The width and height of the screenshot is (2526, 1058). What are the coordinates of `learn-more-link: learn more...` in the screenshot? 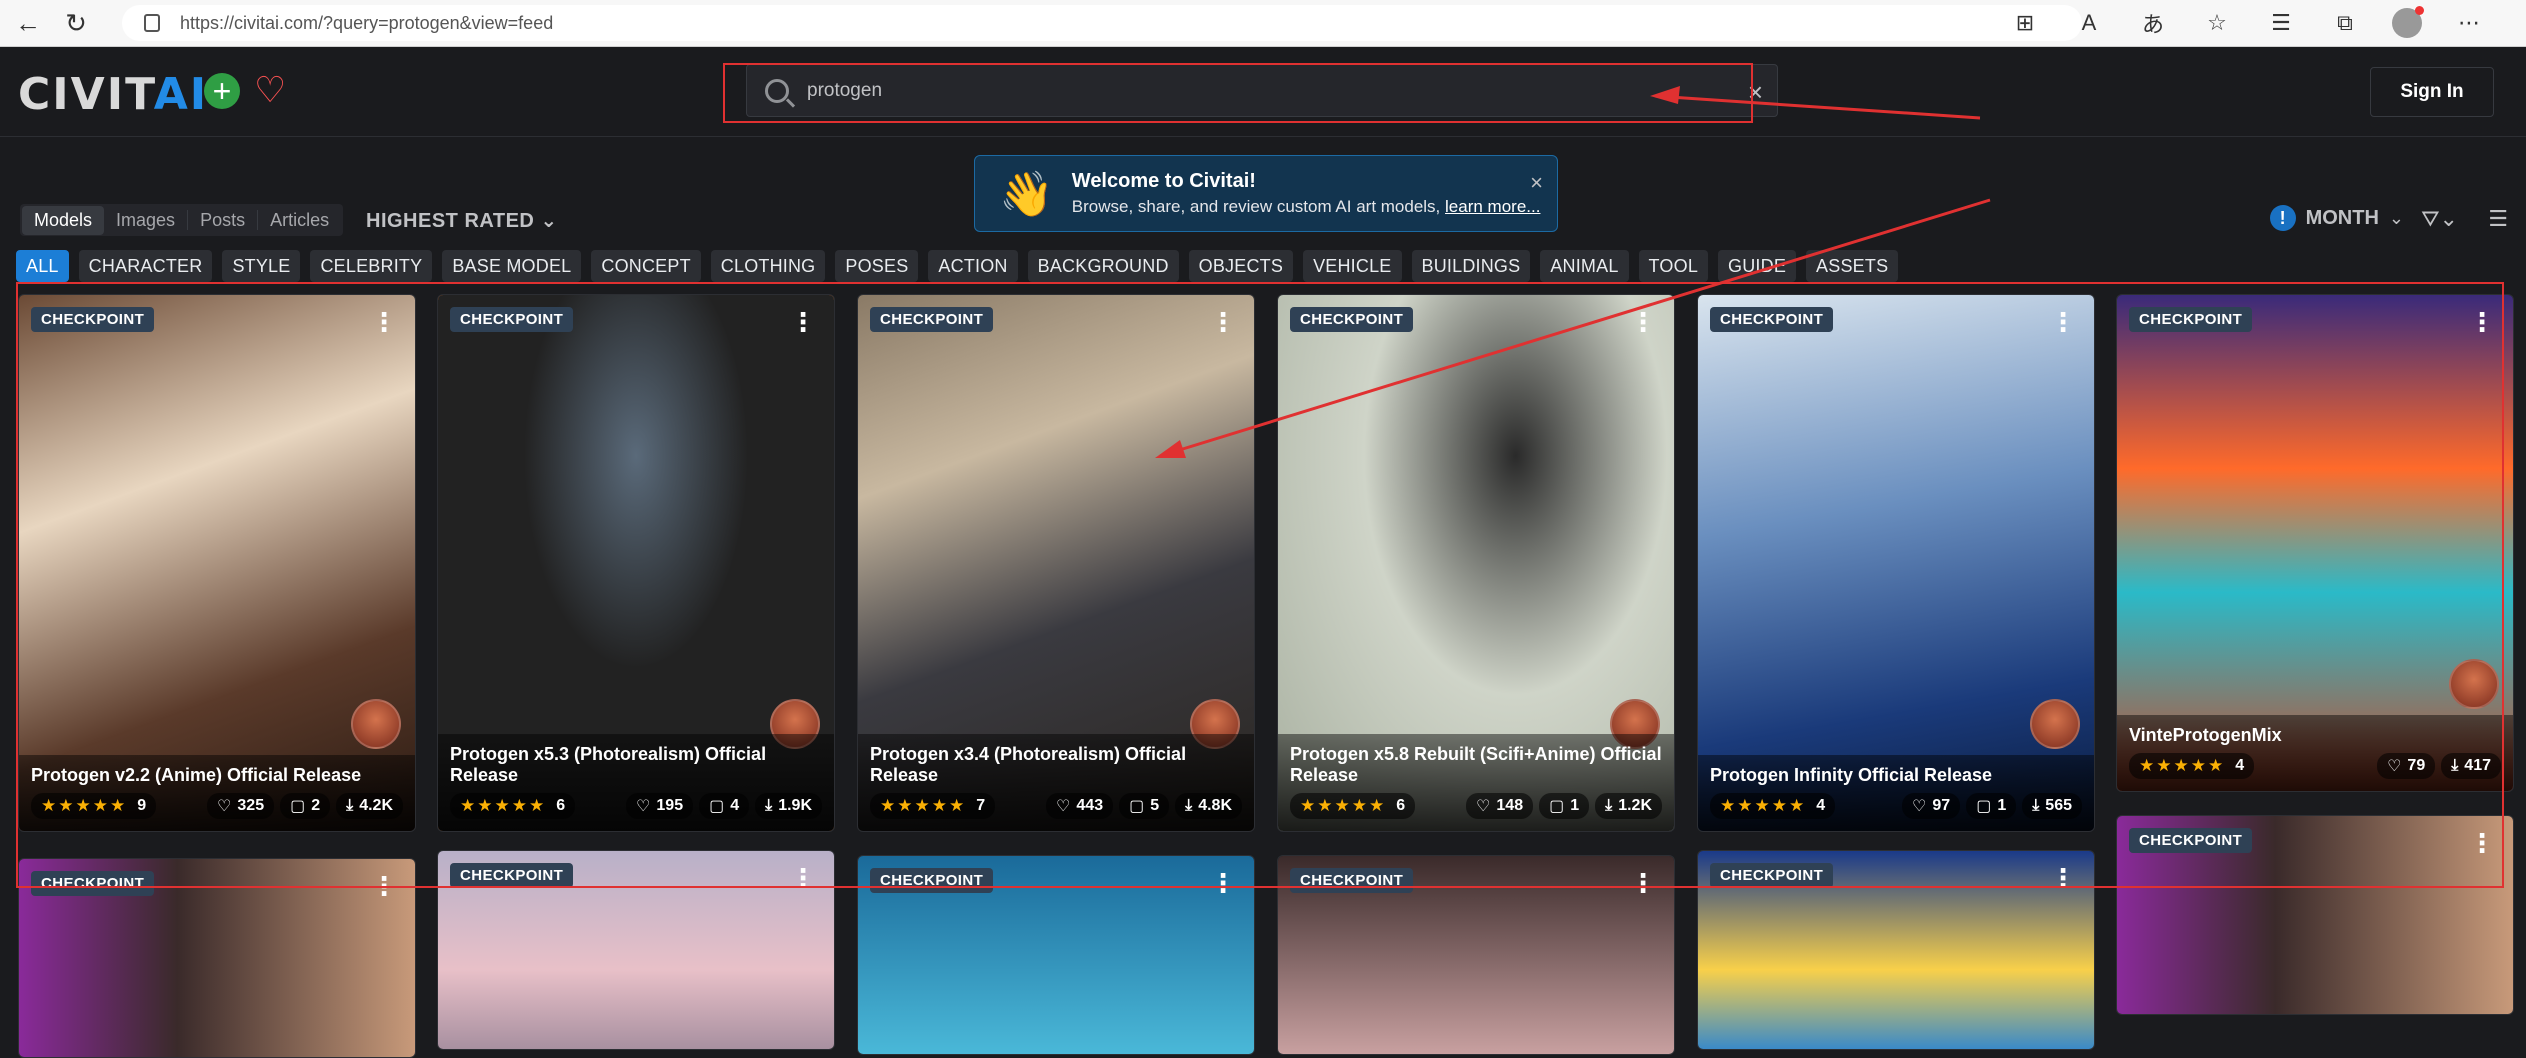 It's located at (1492, 206).